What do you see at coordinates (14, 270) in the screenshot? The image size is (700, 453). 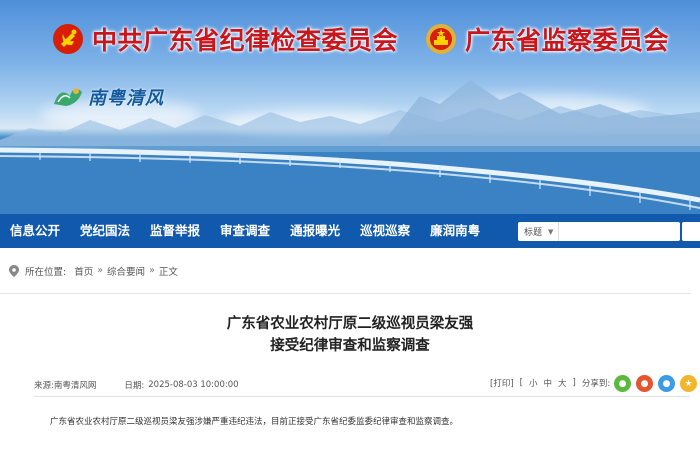 I see `location-pin-icon` at bounding box center [14, 270].